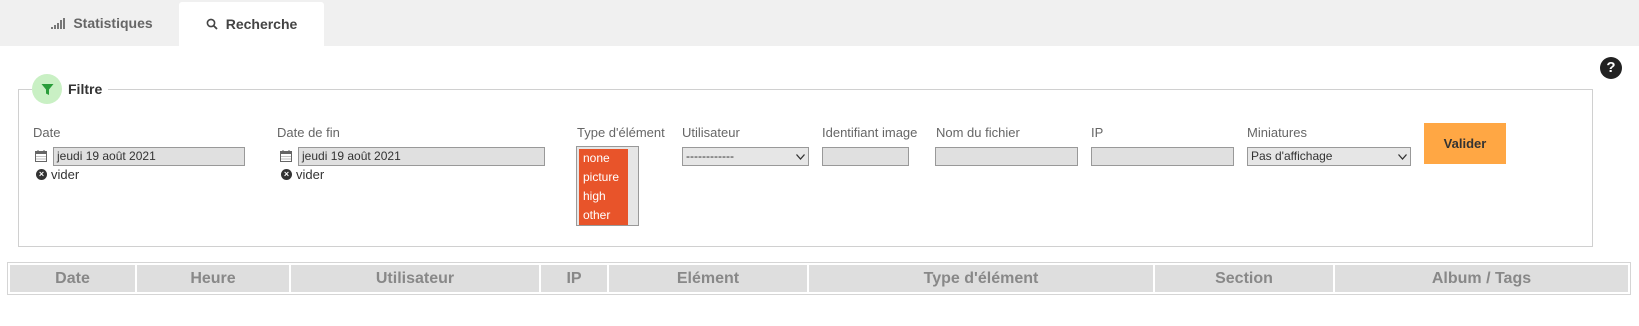  Describe the element at coordinates (1292, 156) in the screenshot. I see `thumbnails-select-value: Pas d'affichage` at that location.